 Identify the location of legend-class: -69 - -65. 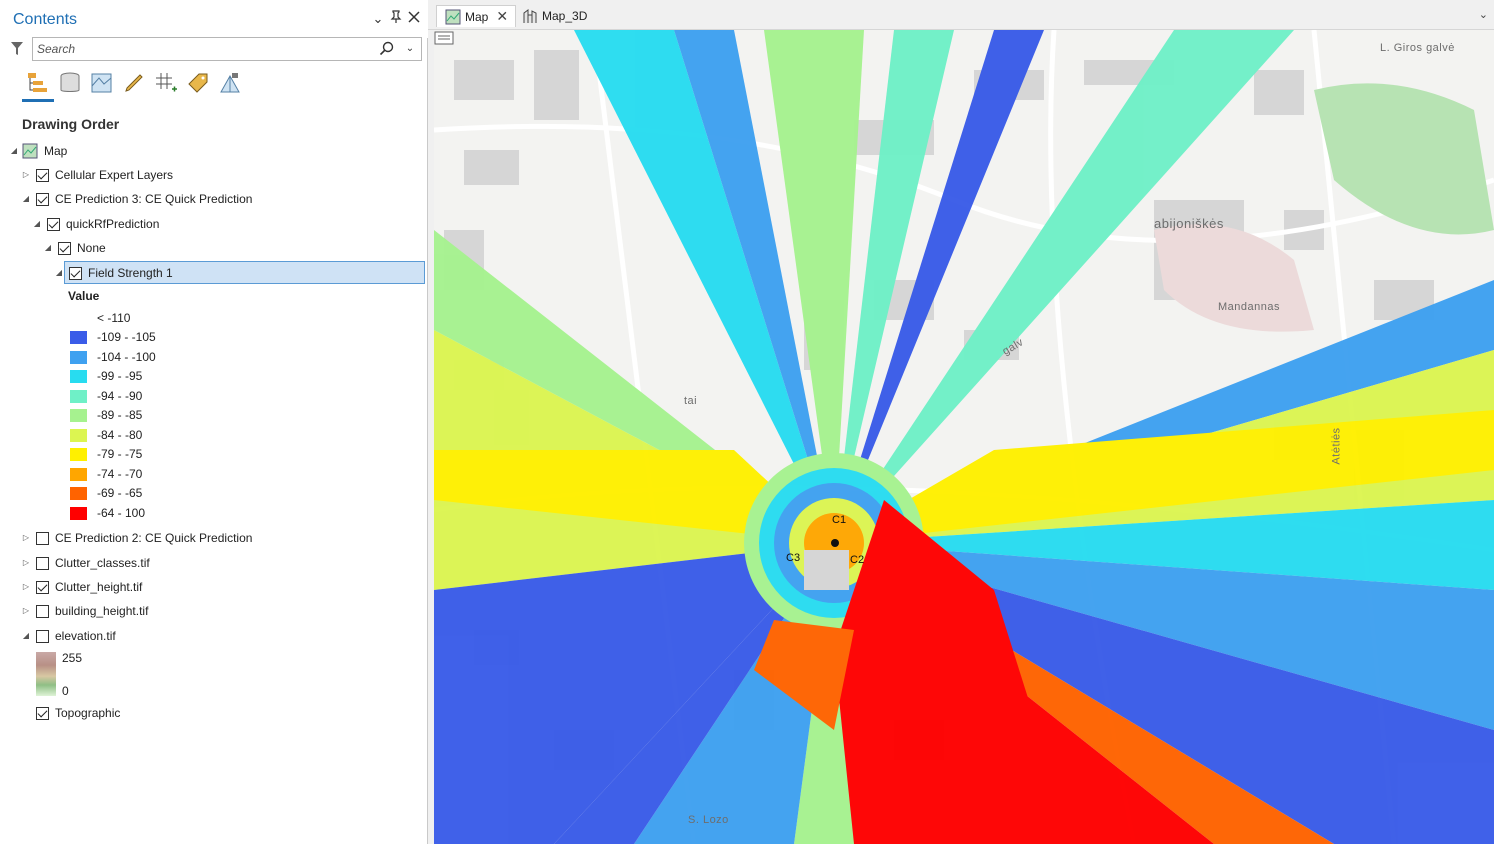
(106, 493).